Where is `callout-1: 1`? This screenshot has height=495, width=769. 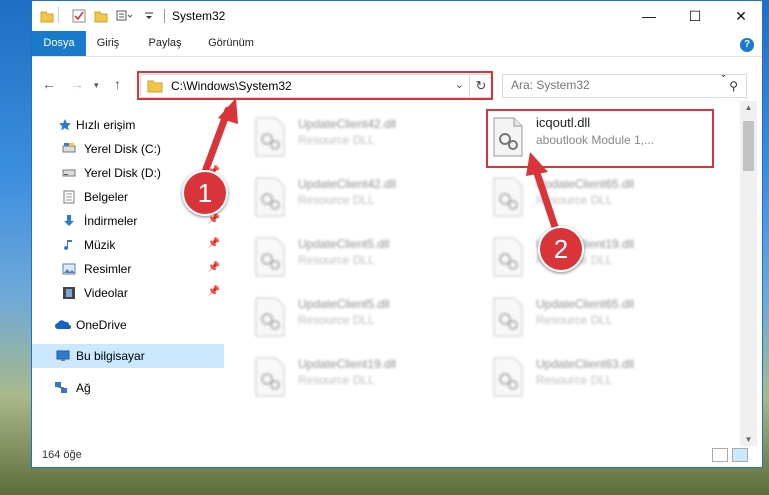
callout-1: 1 is located at coordinates (205, 193).